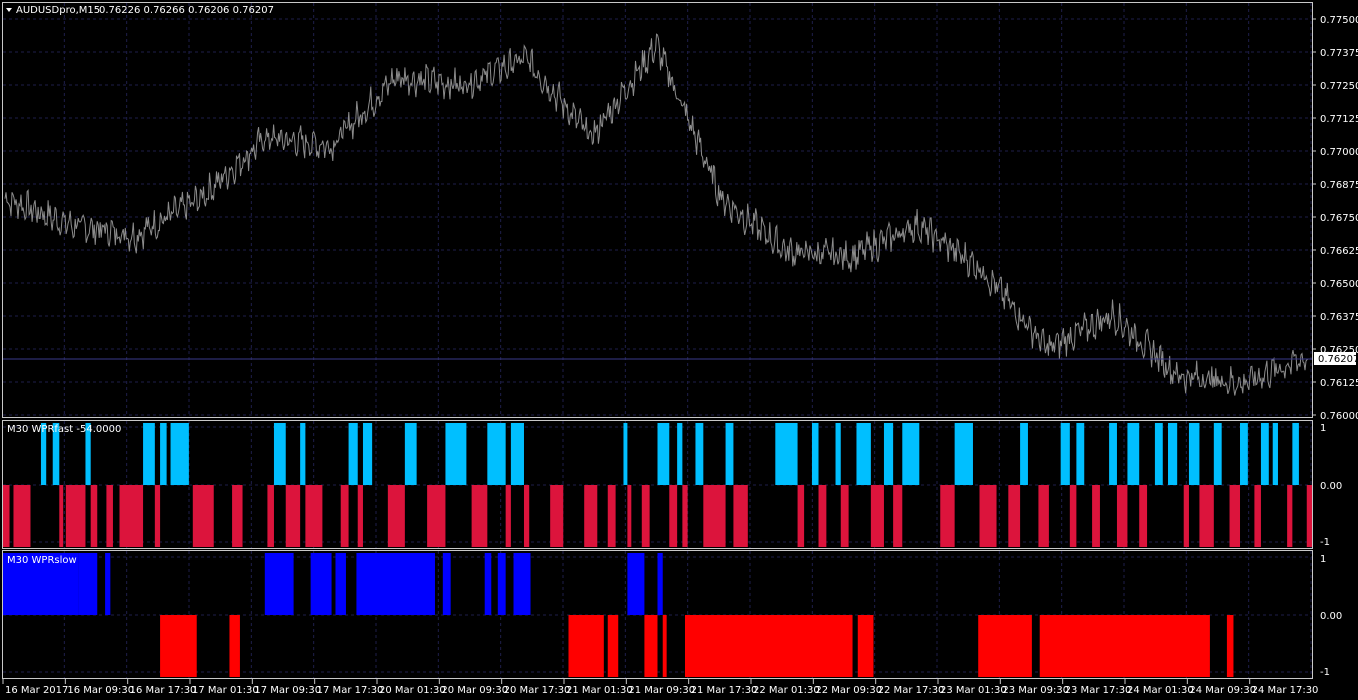 Image resolution: width=1358 pixels, height=700 pixels. Describe the element at coordinates (973, 690) in the screenshot. I see `time-tick-label: 23 Mar 01:30` at that location.